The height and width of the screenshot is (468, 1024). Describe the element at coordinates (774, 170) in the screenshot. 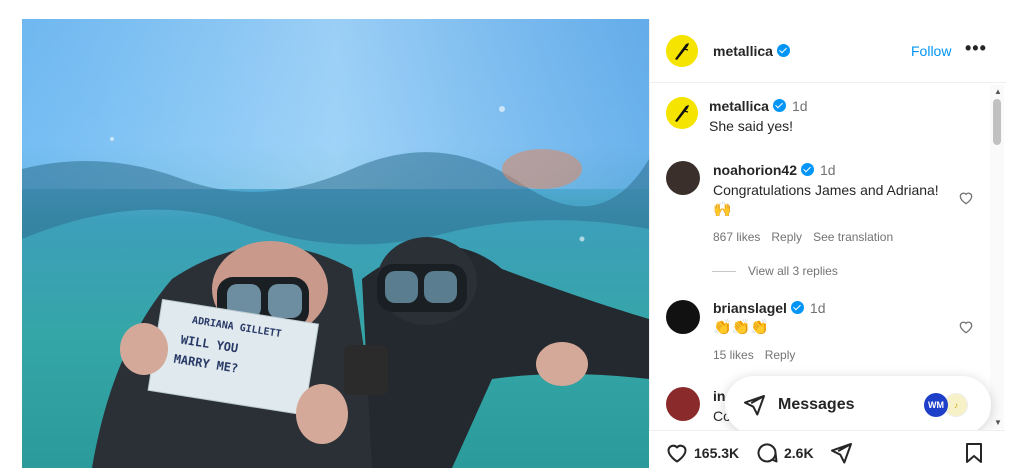

I see `comment-username: noahorion42 1d` at that location.